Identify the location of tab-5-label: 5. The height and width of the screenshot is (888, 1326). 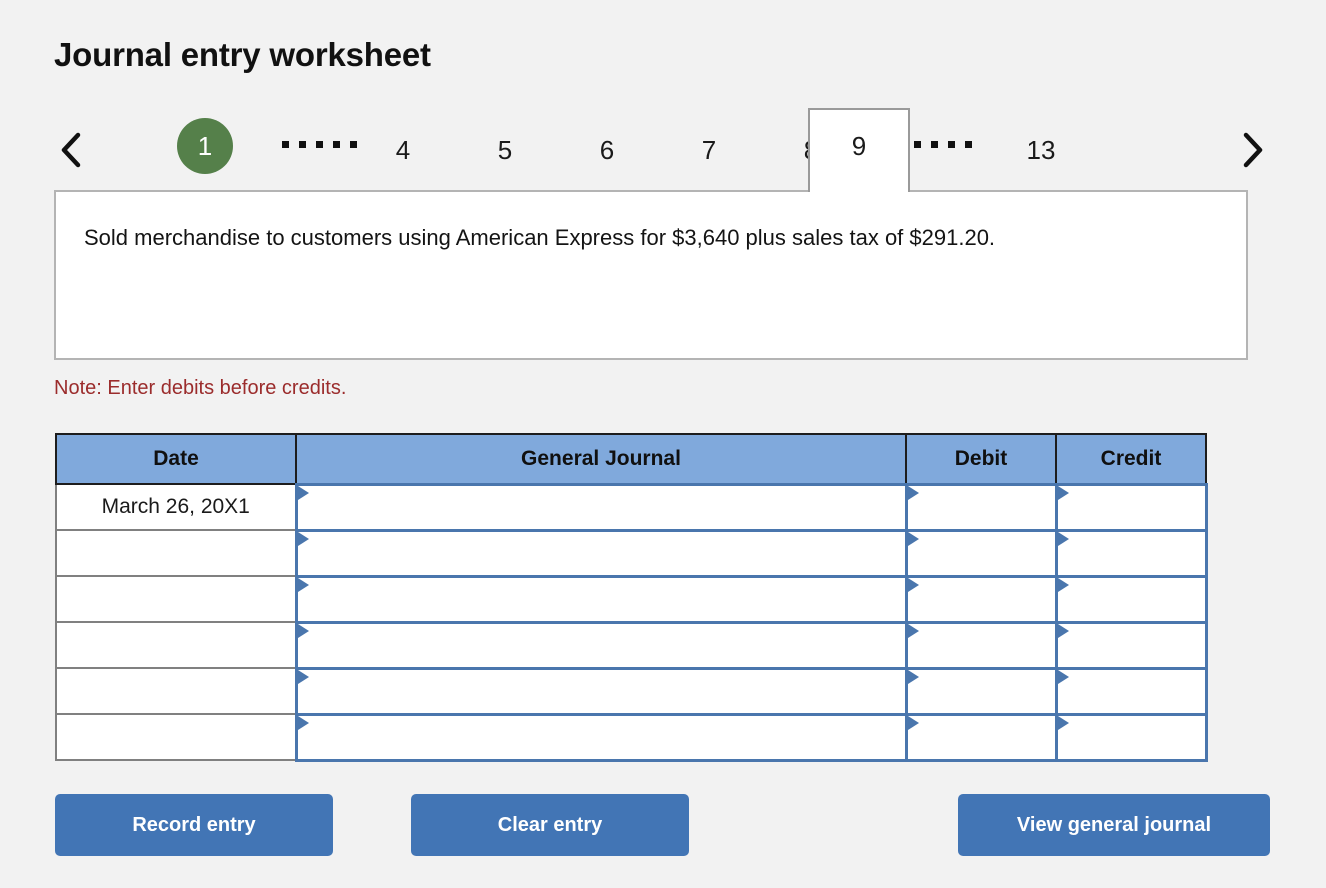
(505, 150).